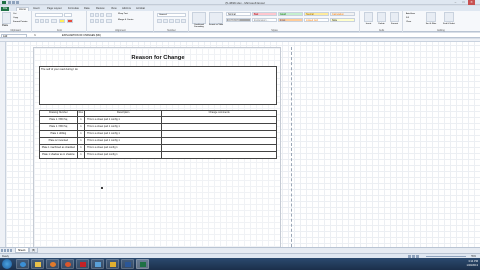  Describe the element at coordinates (216, 18) in the screenshot. I see `format-as-table-button` at that location.